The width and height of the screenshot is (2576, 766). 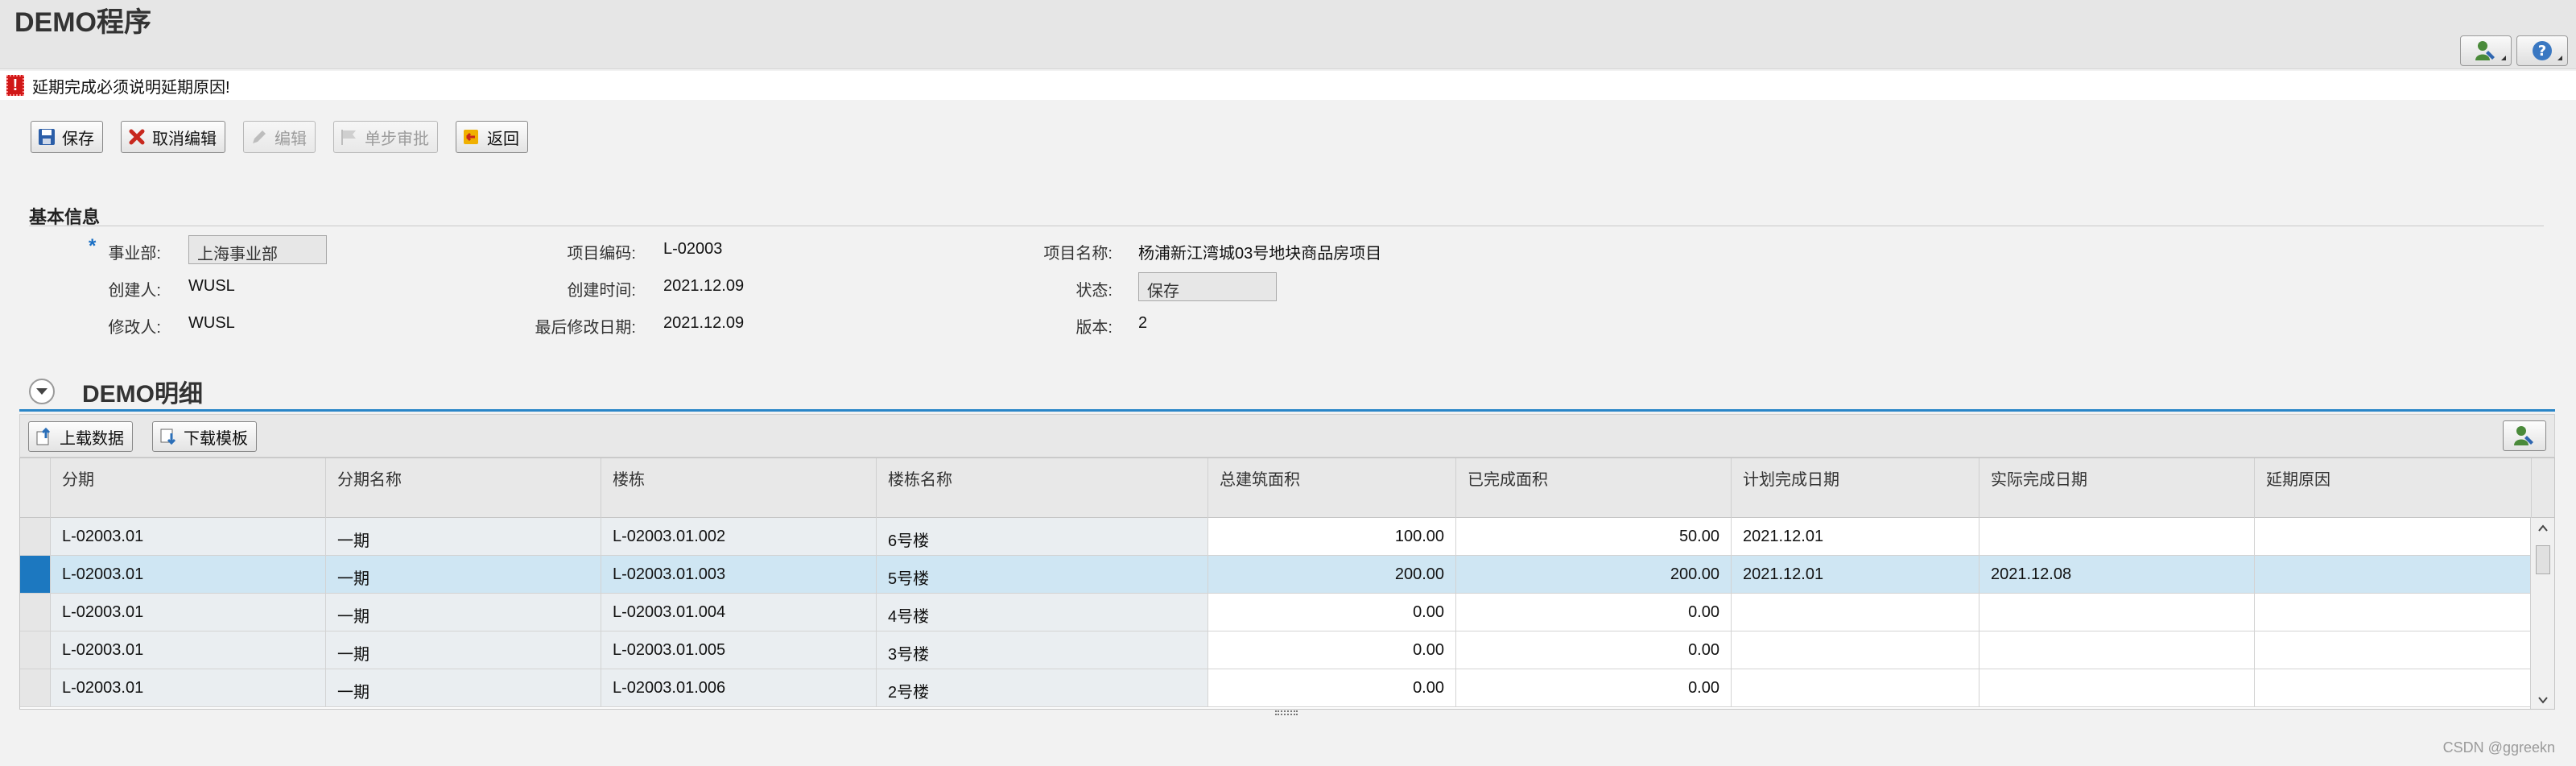 What do you see at coordinates (168, 436) in the screenshot?
I see `download-icon` at bounding box center [168, 436].